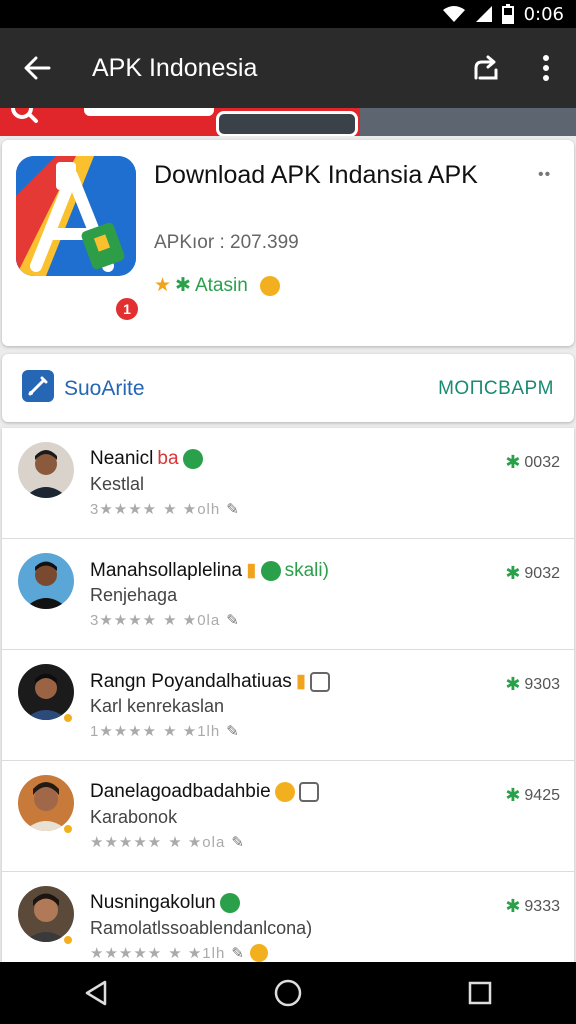 This screenshot has width=576, height=1024. Describe the element at coordinates (38, 388) in the screenshot. I see `pen-icon` at that location.